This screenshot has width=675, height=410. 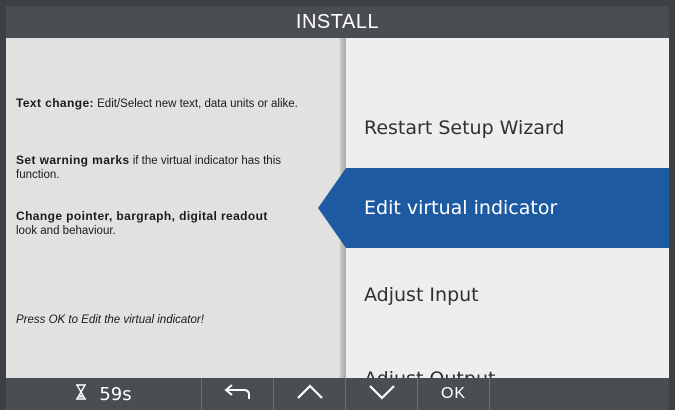 I want to click on menu-item-label: Adjust Output, so click(x=429, y=373).